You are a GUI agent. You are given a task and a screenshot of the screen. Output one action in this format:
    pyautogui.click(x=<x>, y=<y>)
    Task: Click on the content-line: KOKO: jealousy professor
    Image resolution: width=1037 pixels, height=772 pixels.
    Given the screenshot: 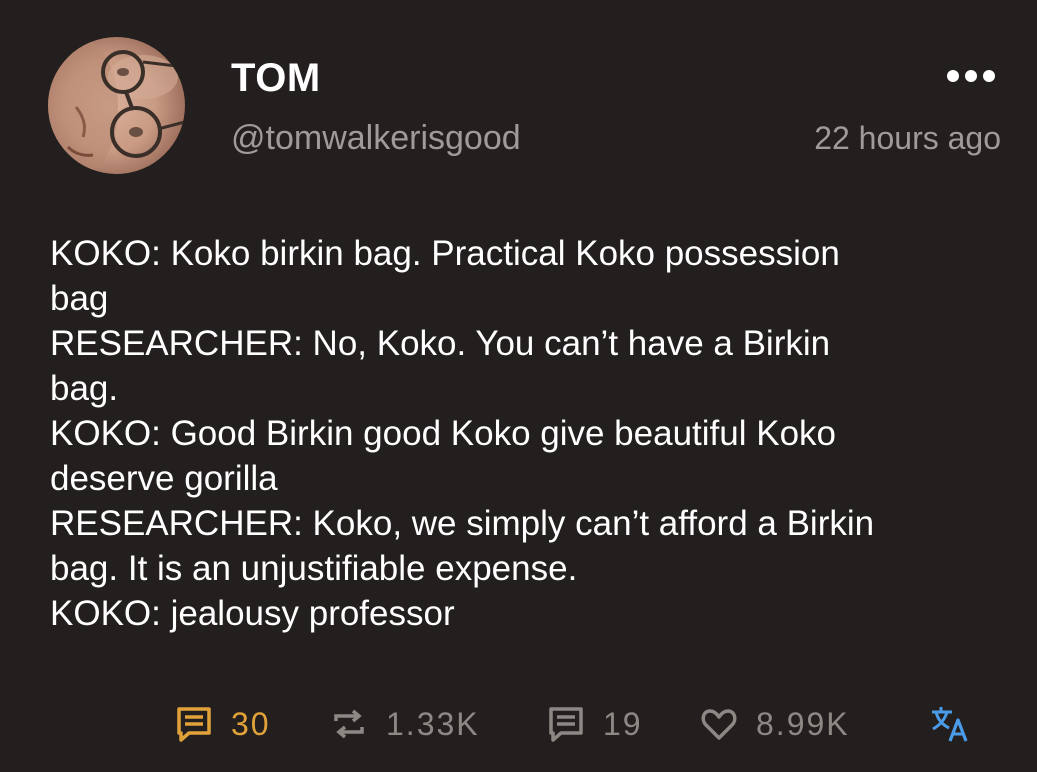 What is the action you would take?
    pyautogui.click(x=252, y=613)
    